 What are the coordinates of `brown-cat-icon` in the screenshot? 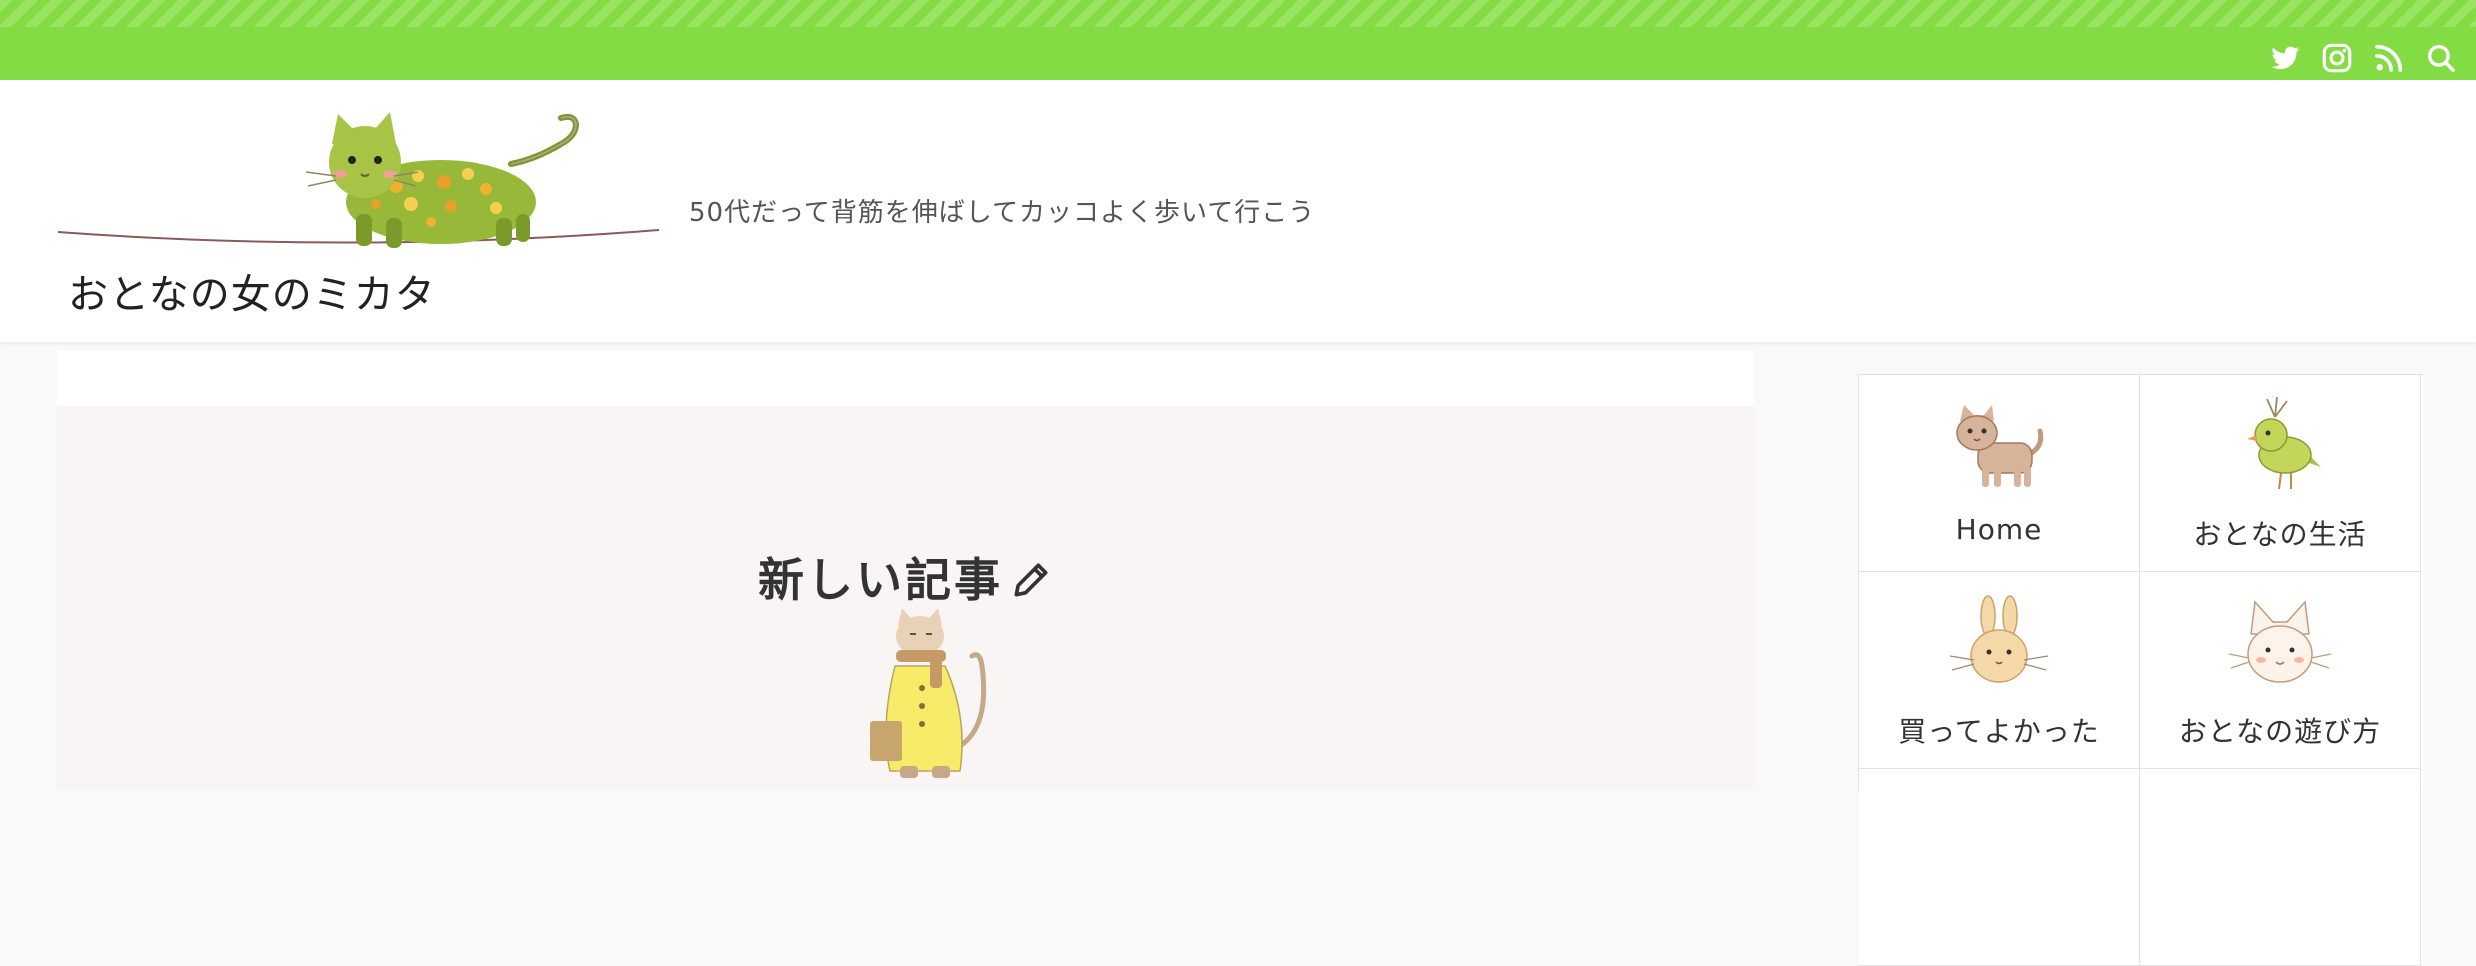 It's located at (2000, 446).